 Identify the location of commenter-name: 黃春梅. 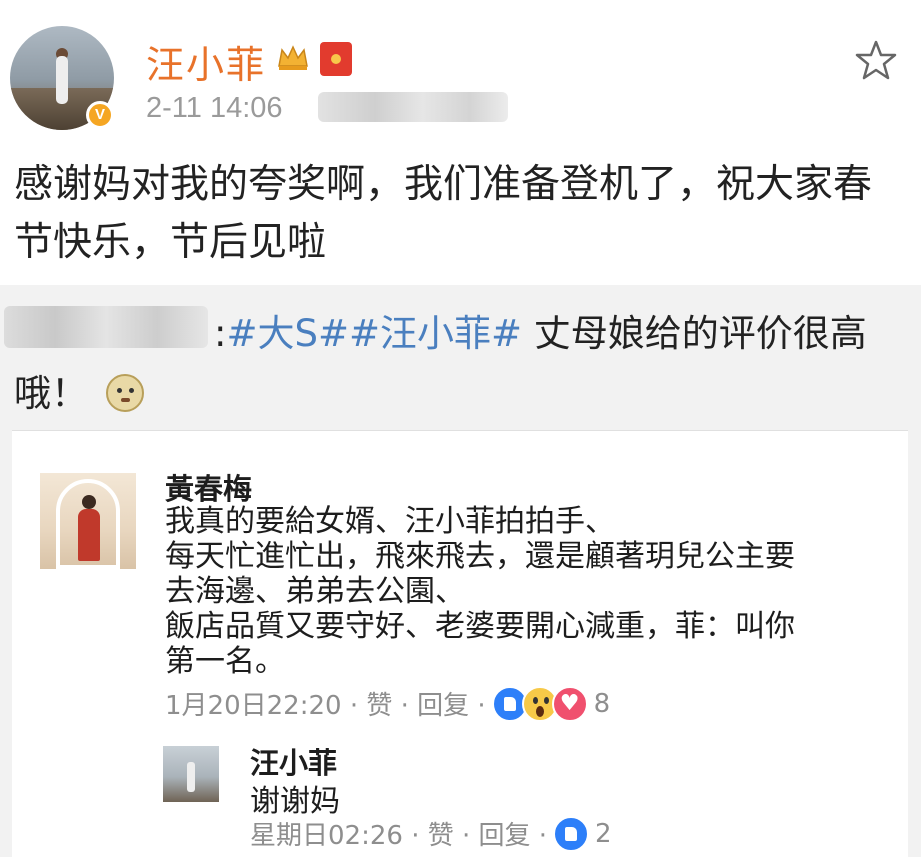
(209, 489).